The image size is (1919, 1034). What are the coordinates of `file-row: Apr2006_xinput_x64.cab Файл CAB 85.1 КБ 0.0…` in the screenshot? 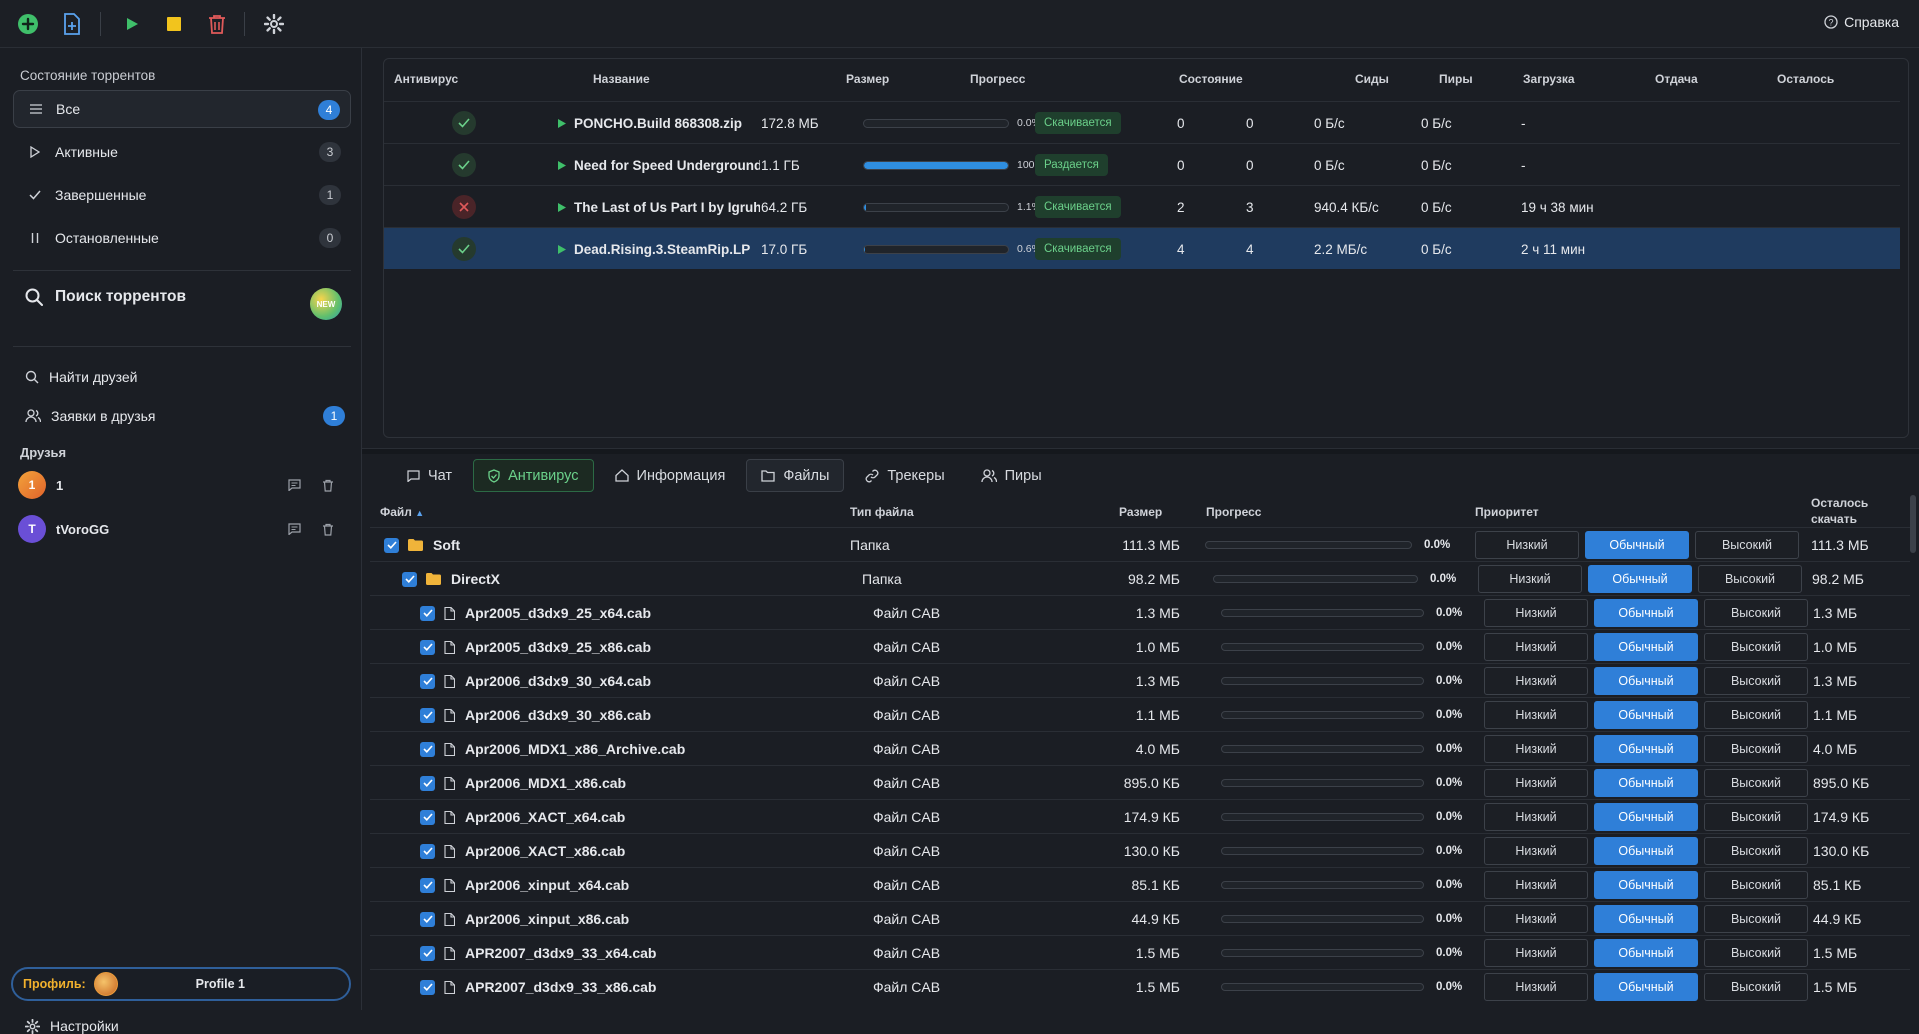 It's located at (1140, 884).